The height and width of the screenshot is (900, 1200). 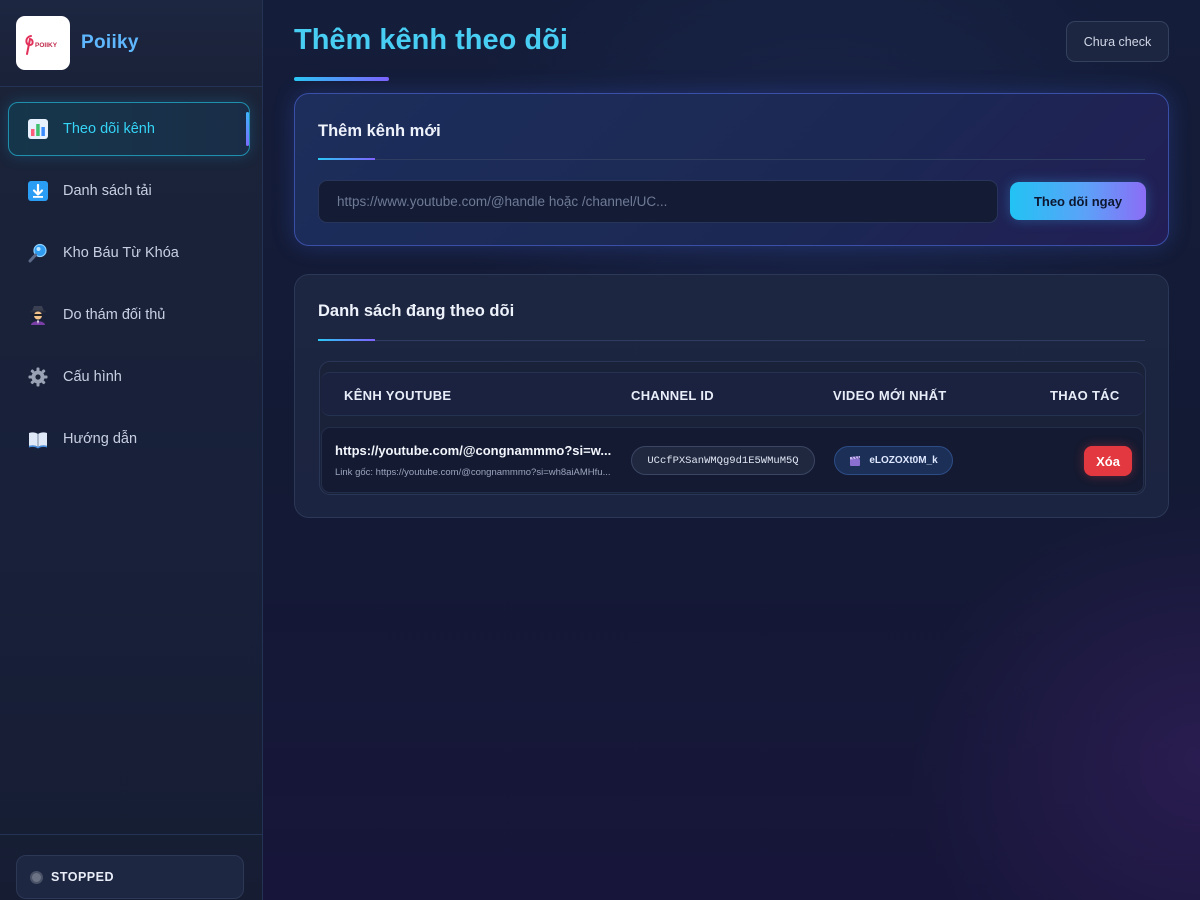 I want to click on latest-video-badge: eLOZOXt0M_k, so click(x=893, y=460).